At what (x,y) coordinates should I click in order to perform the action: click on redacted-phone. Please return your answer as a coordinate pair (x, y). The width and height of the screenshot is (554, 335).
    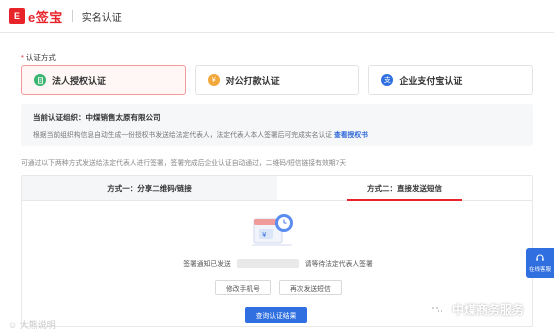
    Looking at the image, I should click on (267, 263).